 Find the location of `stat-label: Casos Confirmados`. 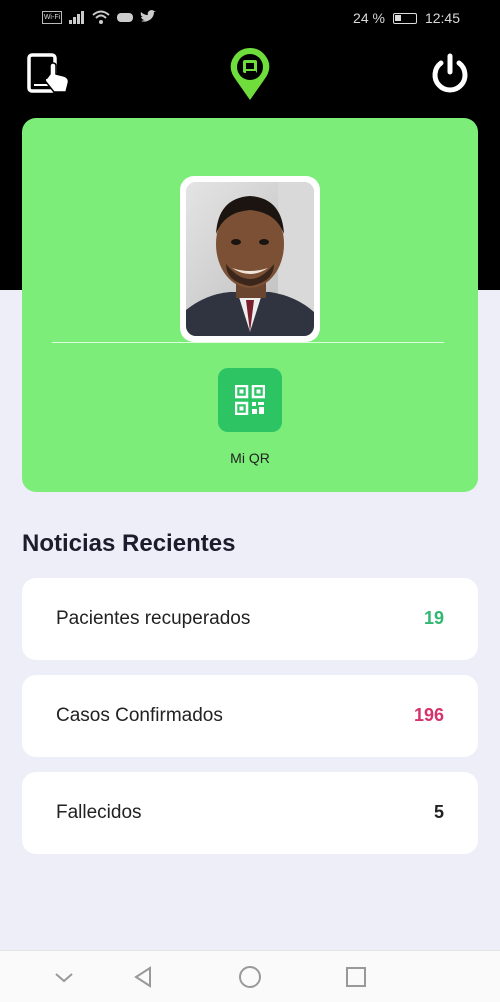

stat-label: Casos Confirmados is located at coordinates (139, 715).